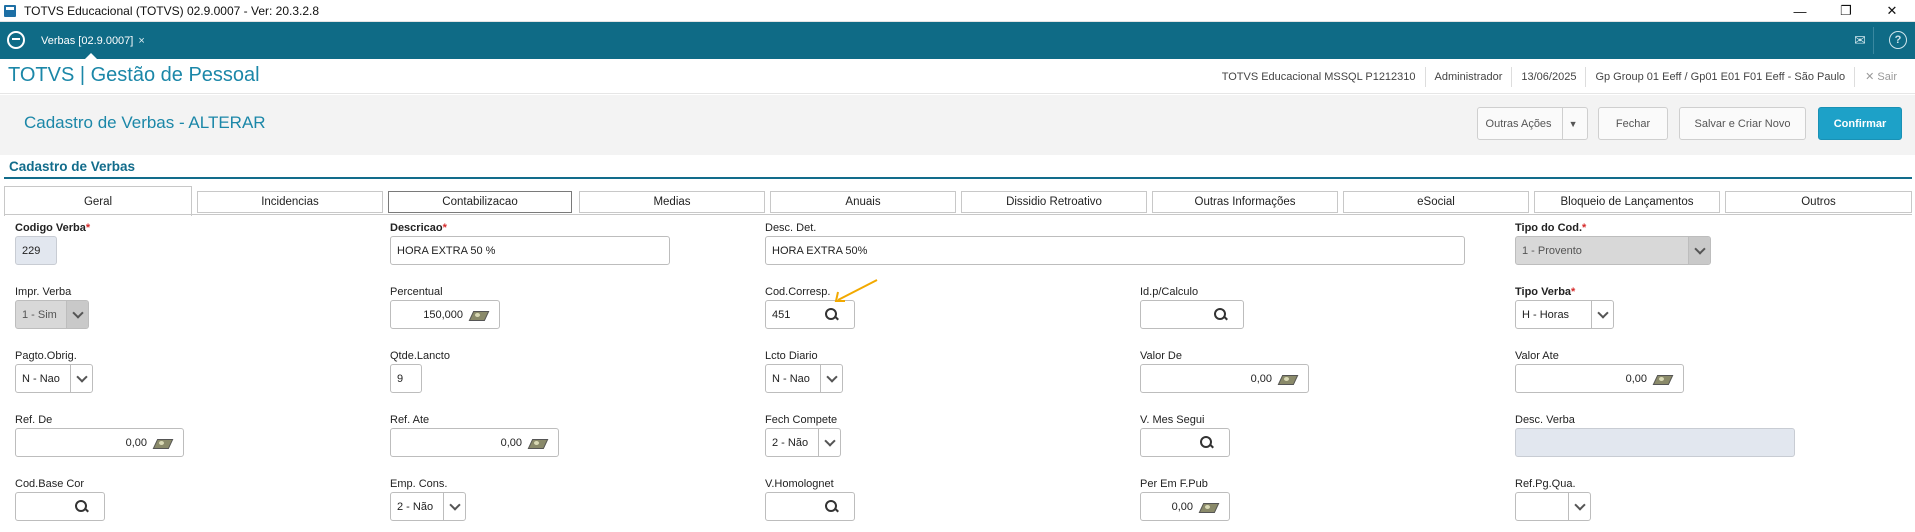  What do you see at coordinates (1860, 40) in the screenshot?
I see `mail-icon: ✉` at bounding box center [1860, 40].